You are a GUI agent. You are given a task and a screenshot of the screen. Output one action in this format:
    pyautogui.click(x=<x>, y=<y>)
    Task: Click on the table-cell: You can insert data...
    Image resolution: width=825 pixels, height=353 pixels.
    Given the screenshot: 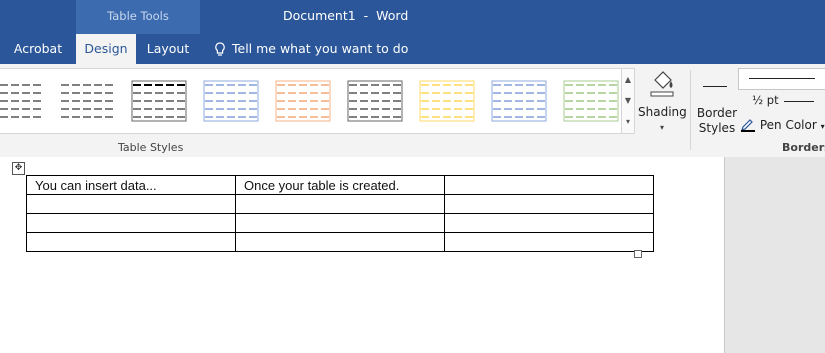 What is the action you would take?
    pyautogui.click(x=131, y=185)
    